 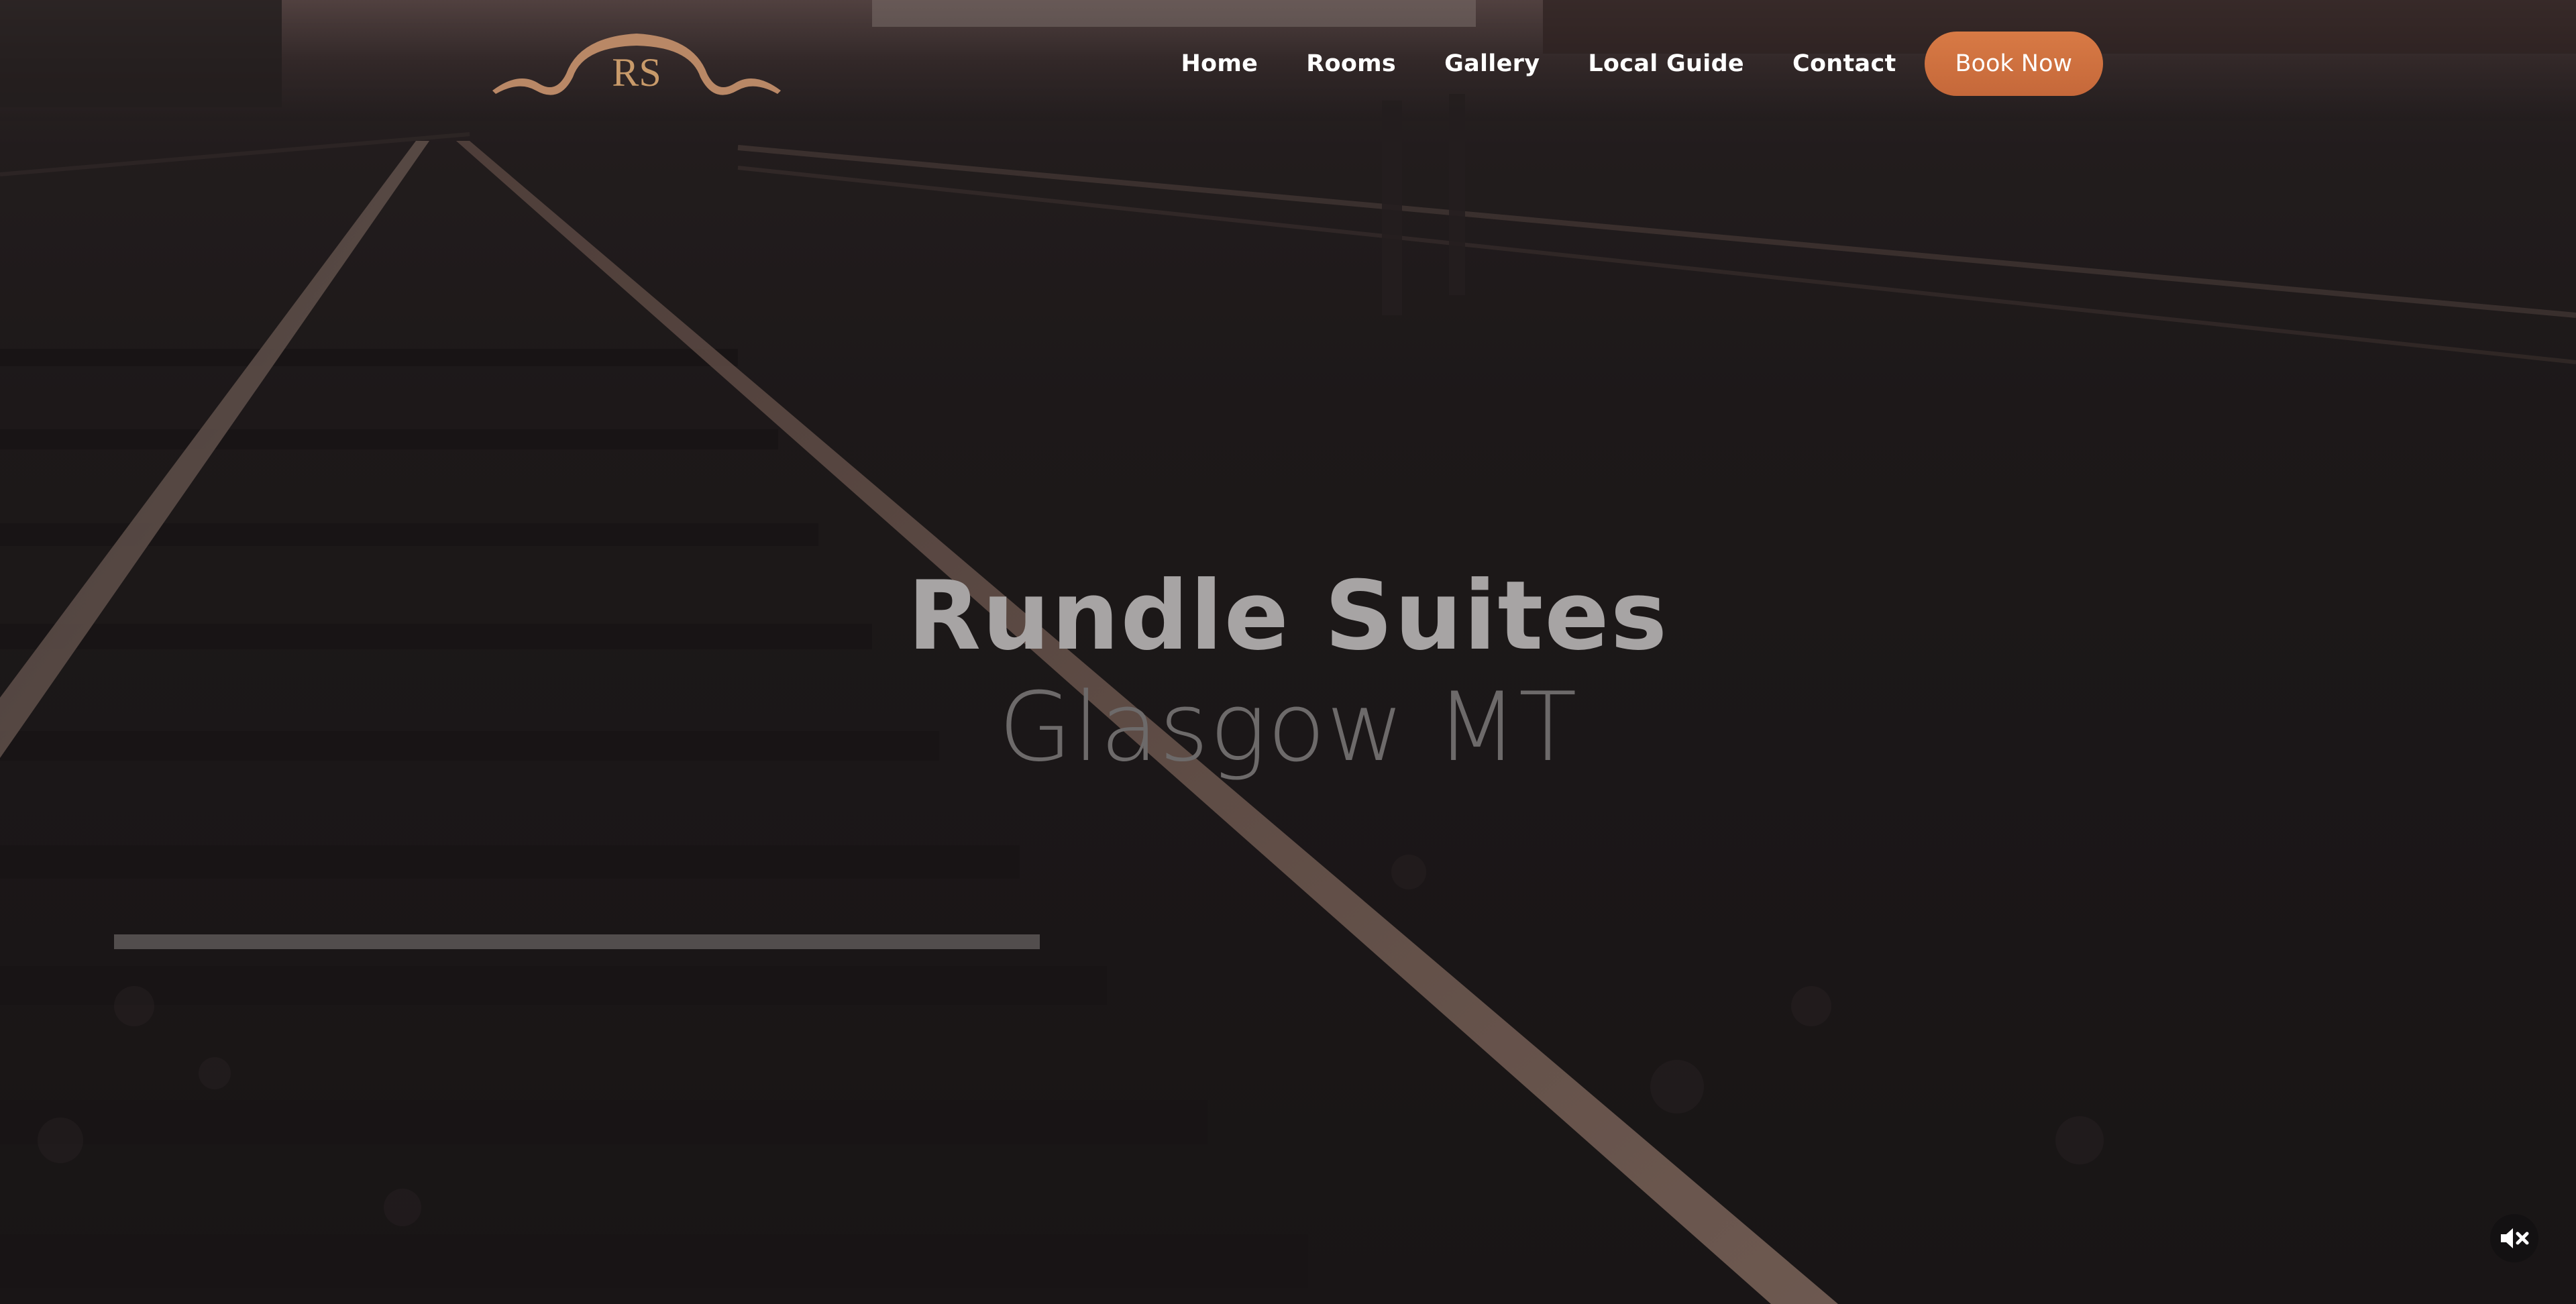 What do you see at coordinates (1351, 64) in the screenshot?
I see `nav-rooms: Rooms` at bounding box center [1351, 64].